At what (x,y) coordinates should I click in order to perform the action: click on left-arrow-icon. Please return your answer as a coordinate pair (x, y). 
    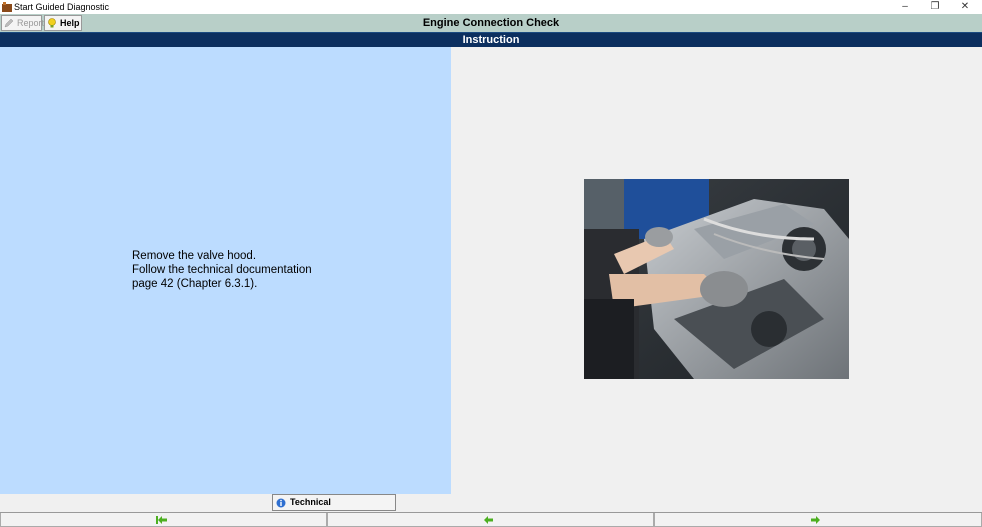
    Looking at the image, I should click on (488, 520).